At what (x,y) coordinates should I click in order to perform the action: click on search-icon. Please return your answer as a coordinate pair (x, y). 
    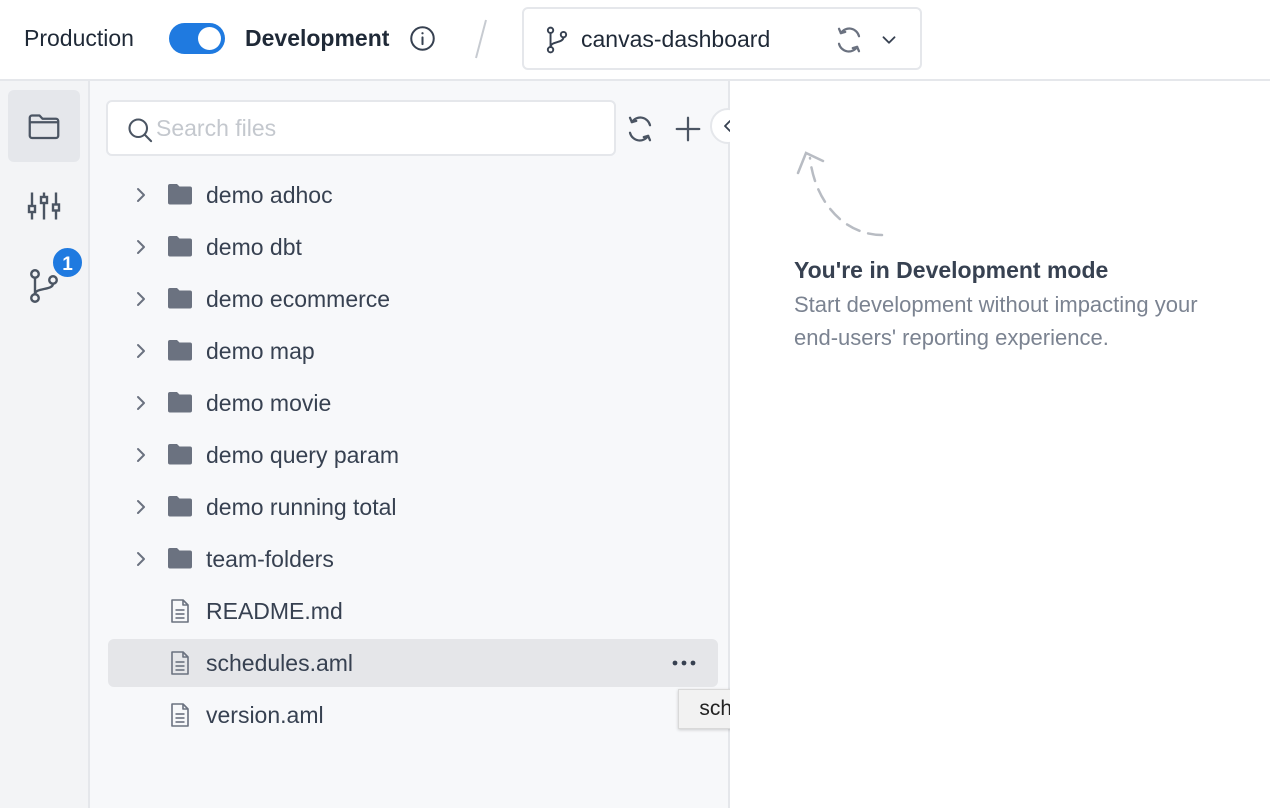
    Looking at the image, I should click on (140, 130).